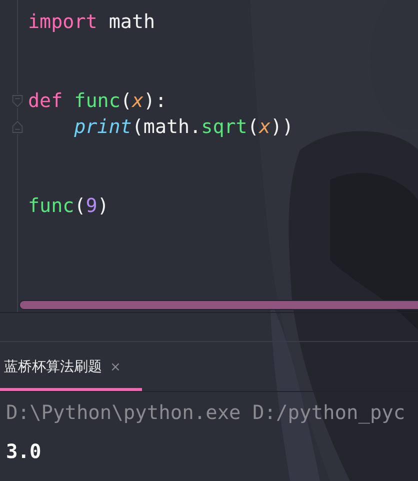  Describe the element at coordinates (92, 22) in the screenshot. I see `code-line: import math` at that location.